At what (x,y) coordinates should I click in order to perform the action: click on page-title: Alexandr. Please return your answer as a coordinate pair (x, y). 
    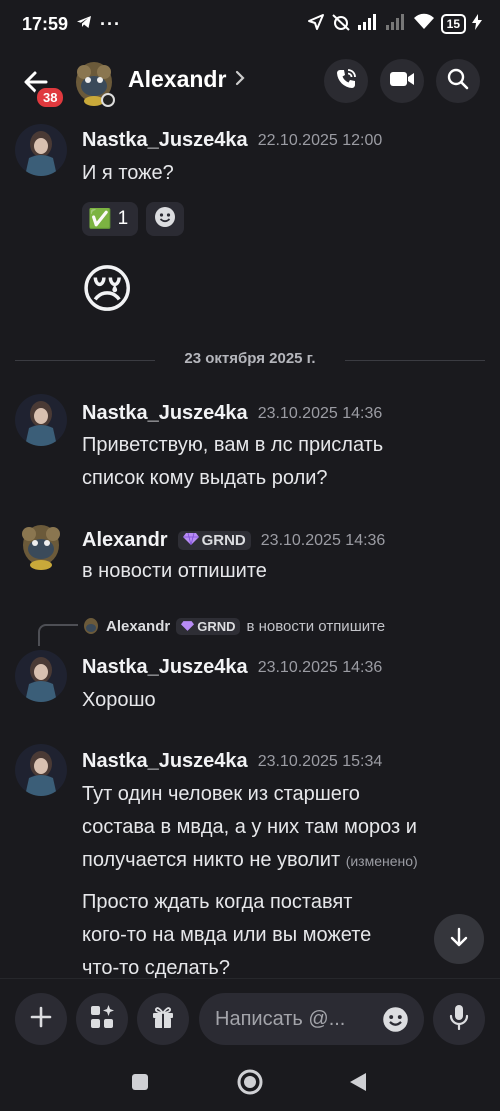
    Looking at the image, I should click on (177, 79).